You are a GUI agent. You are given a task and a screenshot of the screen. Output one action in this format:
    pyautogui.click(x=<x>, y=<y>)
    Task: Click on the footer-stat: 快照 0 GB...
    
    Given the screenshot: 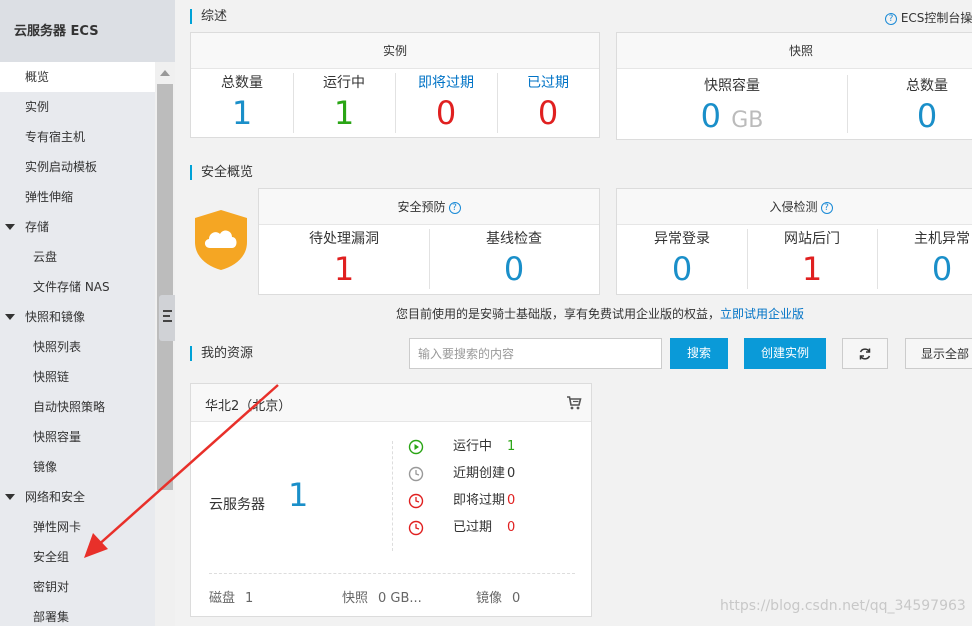 What is the action you would take?
    pyautogui.click(x=382, y=596)
    